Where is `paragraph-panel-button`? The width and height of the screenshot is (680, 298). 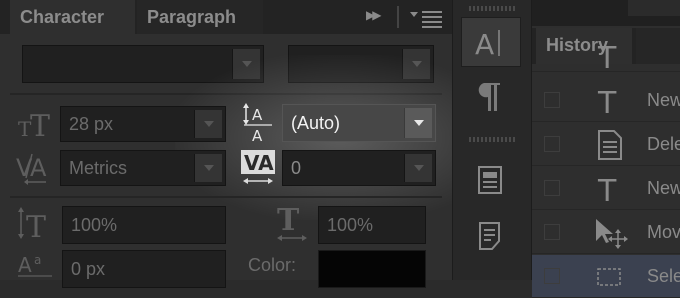
paragraph-panel-button is located at coordinates (491, 97).